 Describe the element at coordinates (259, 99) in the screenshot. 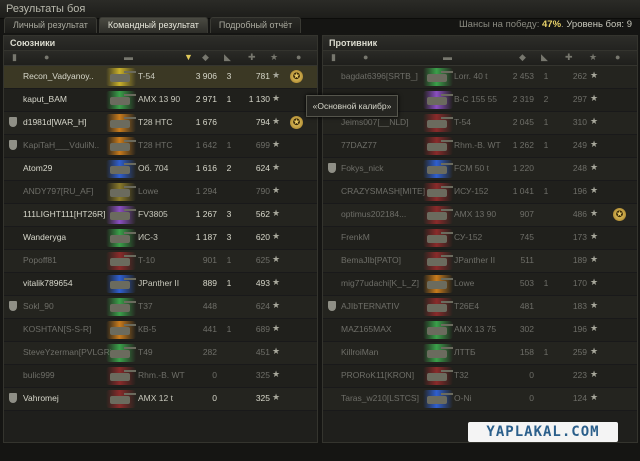

I see `rating-value: 1 130` at that location.